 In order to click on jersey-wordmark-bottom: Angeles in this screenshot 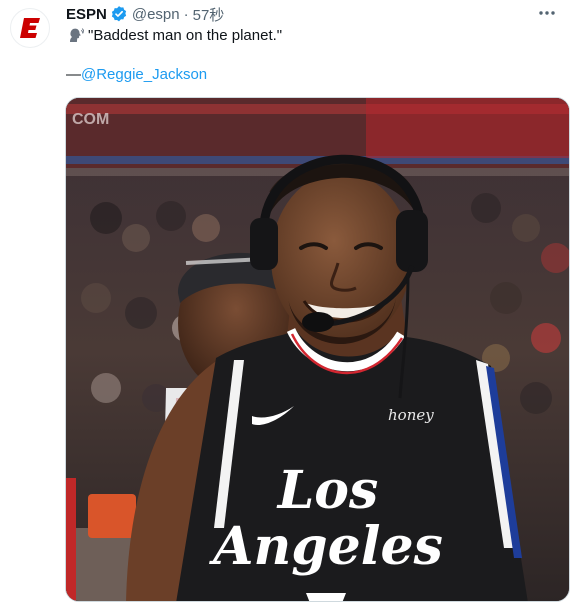, I will do `click(325, 546)`.